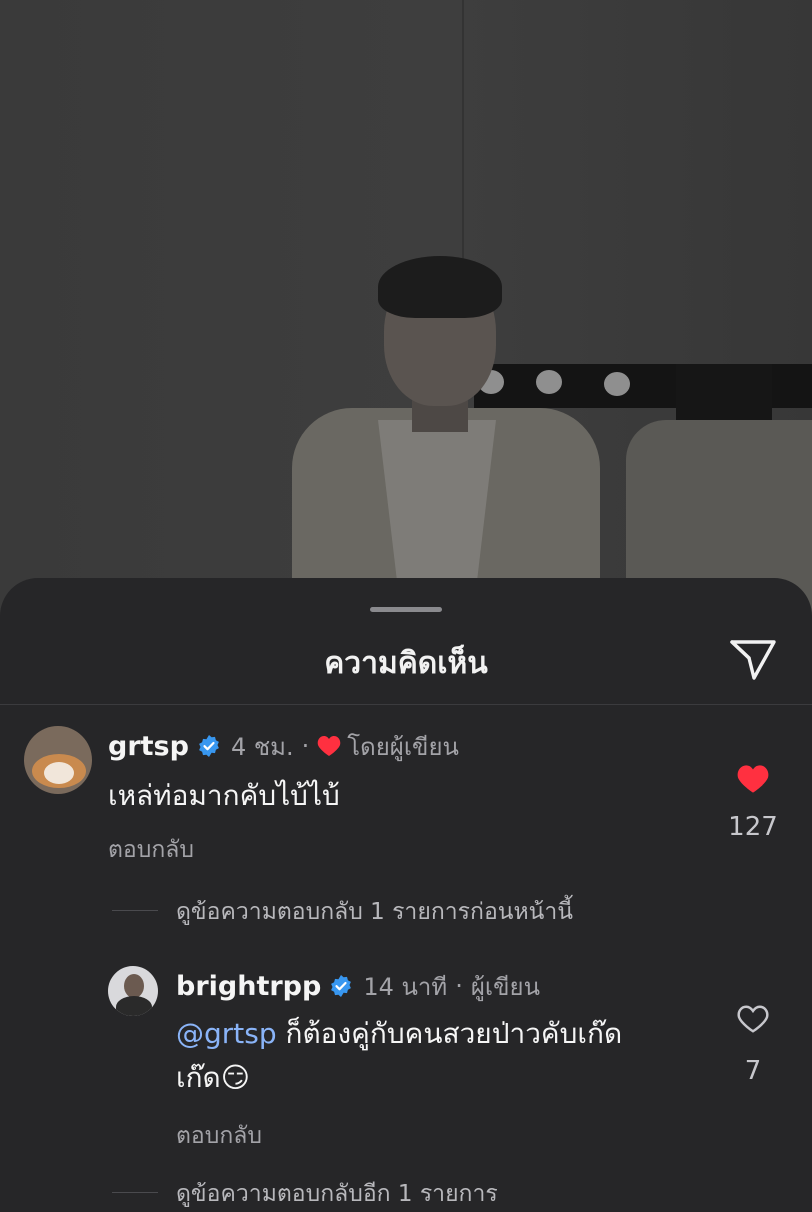  What do you see at coordinates (198, 1077) in the screenshot?
I see `reply-text-line2: เก๊ด` at bounding box center [198, 1077].